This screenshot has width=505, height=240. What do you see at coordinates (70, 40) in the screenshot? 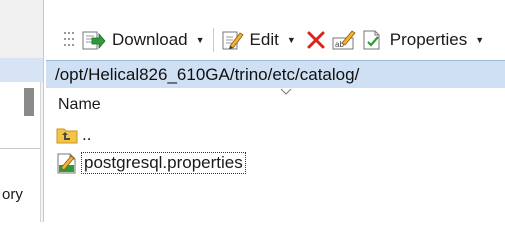
I see `toolbar-grip-handle` at bounding box center [70, 40].